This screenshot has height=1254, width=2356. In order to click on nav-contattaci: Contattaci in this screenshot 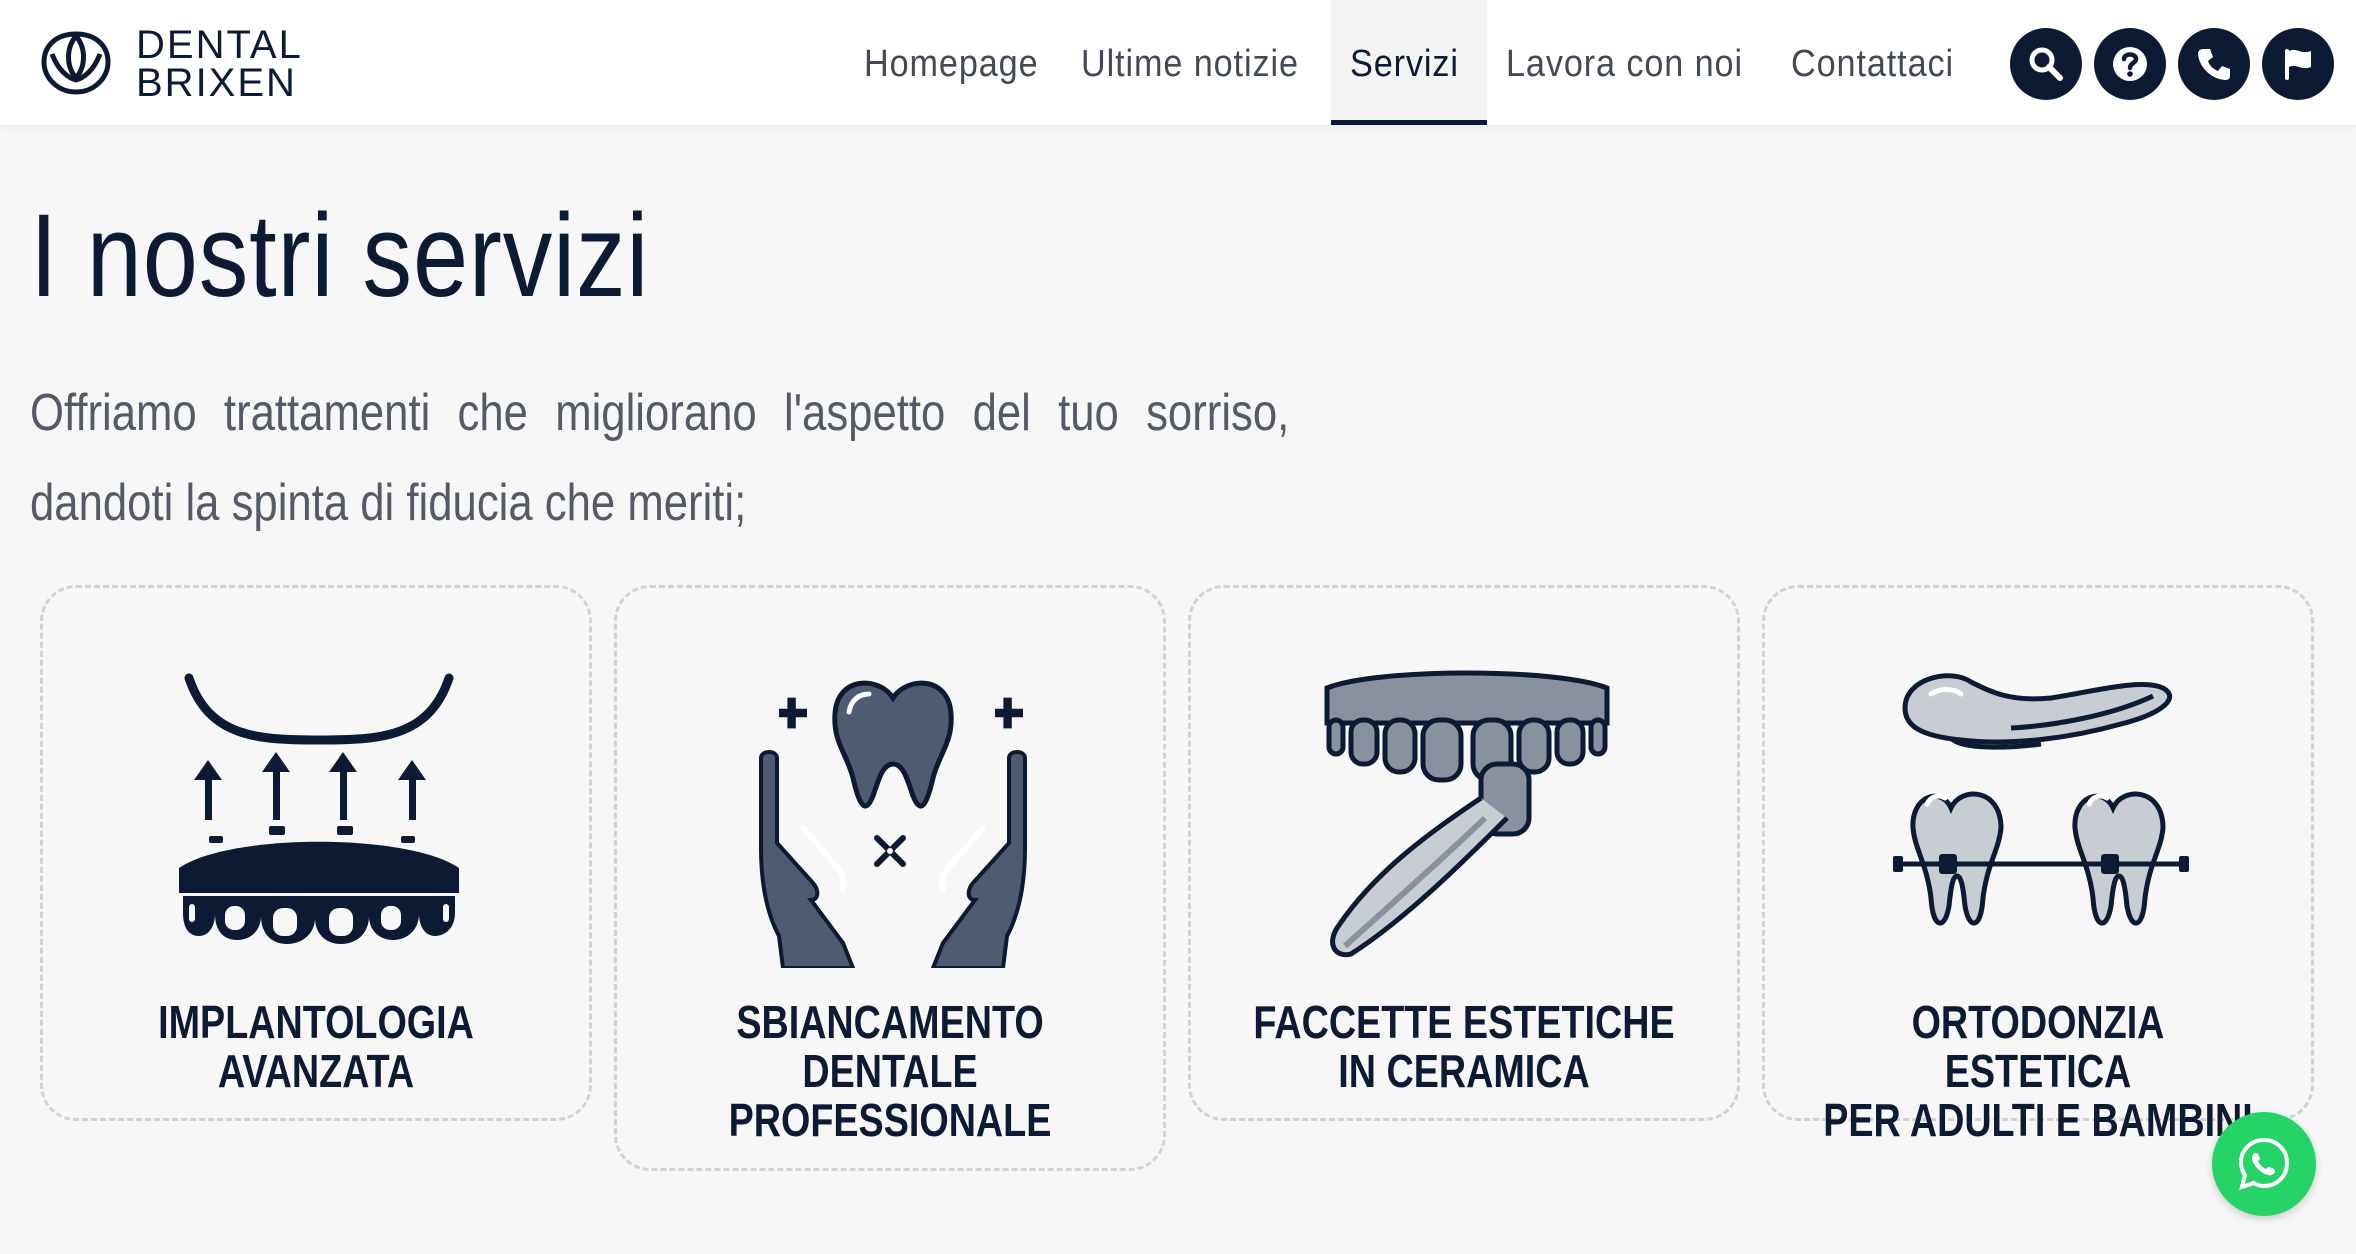, I will do `click(1872, 62)`.